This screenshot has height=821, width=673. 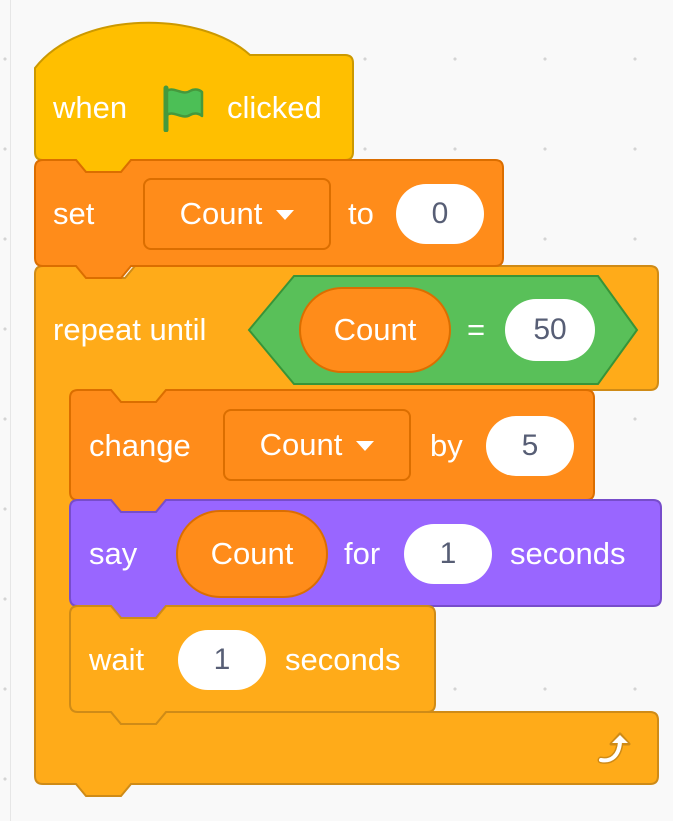 What do you see at coordinates (113, 553) in the screenshot?
I see `say-label: say` at bounding box center [113, 553].